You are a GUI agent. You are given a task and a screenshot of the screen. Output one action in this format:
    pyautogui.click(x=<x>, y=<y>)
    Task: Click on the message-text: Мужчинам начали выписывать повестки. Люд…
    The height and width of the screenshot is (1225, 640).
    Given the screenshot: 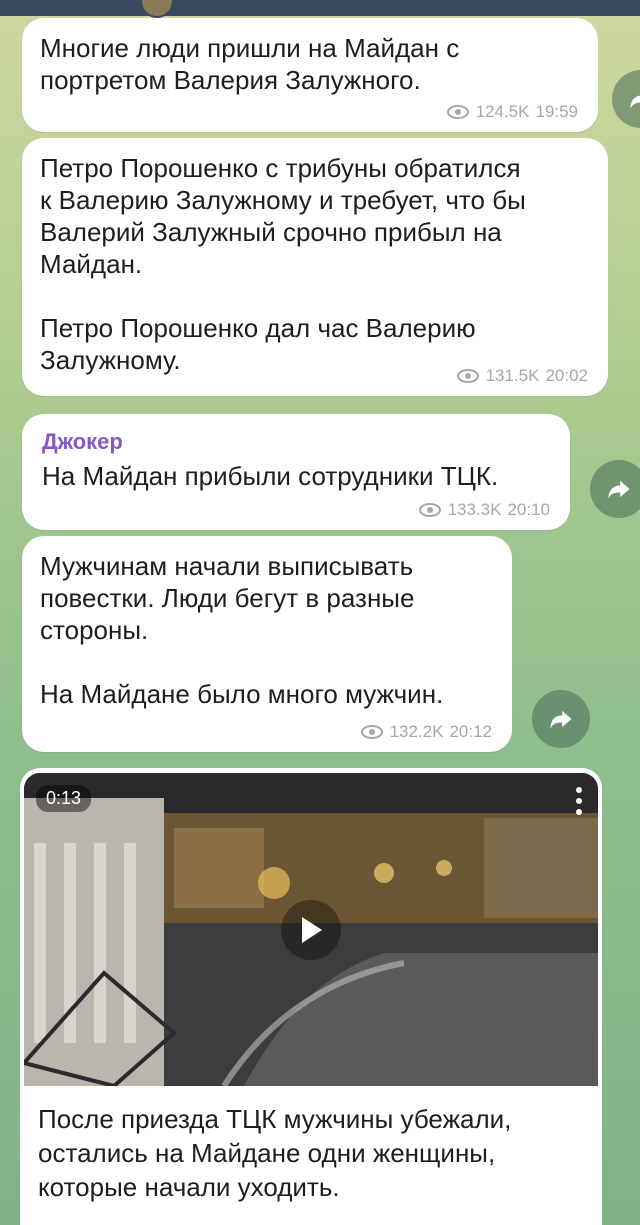 What is the action you would take?
    pyautogui.click(x=242, y=630)
    